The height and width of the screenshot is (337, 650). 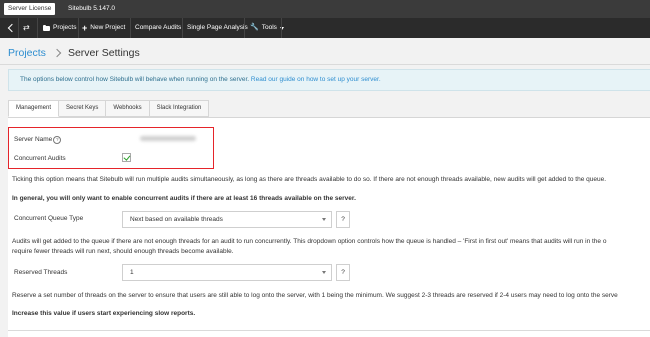 I want to click on nav-projects: Projects, so click(x=59, y=28).